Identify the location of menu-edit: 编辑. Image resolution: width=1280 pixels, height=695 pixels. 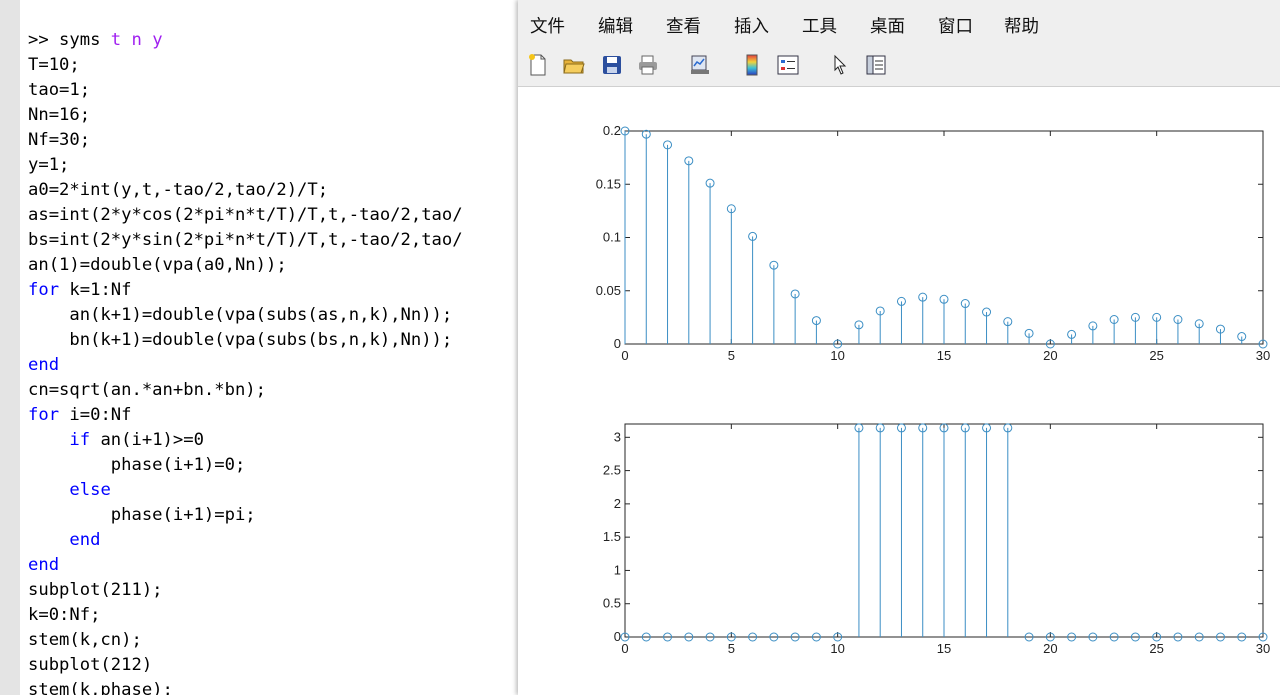
(615, 27).